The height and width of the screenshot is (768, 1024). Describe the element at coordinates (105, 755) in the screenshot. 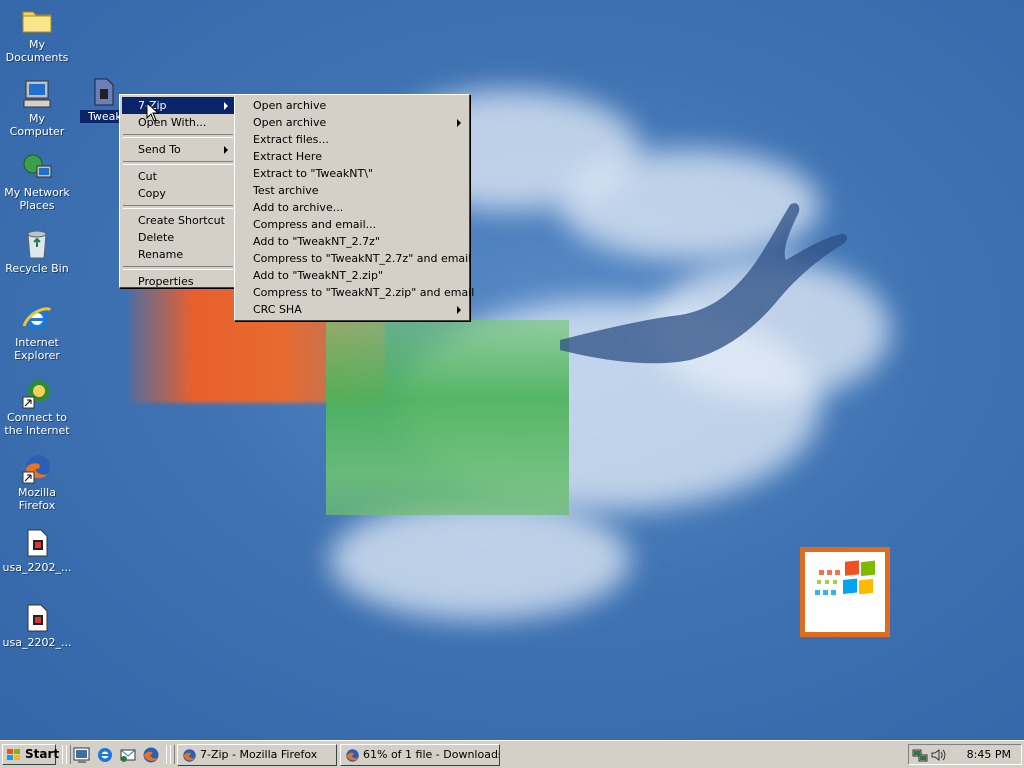

I see `ie-icon` at that location.